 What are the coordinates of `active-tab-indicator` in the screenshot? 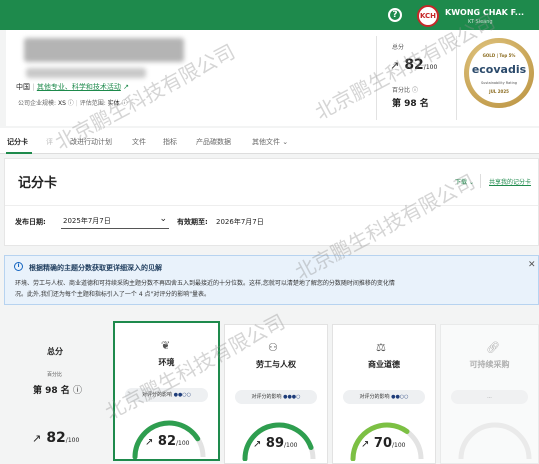 It's located at (19, 153).